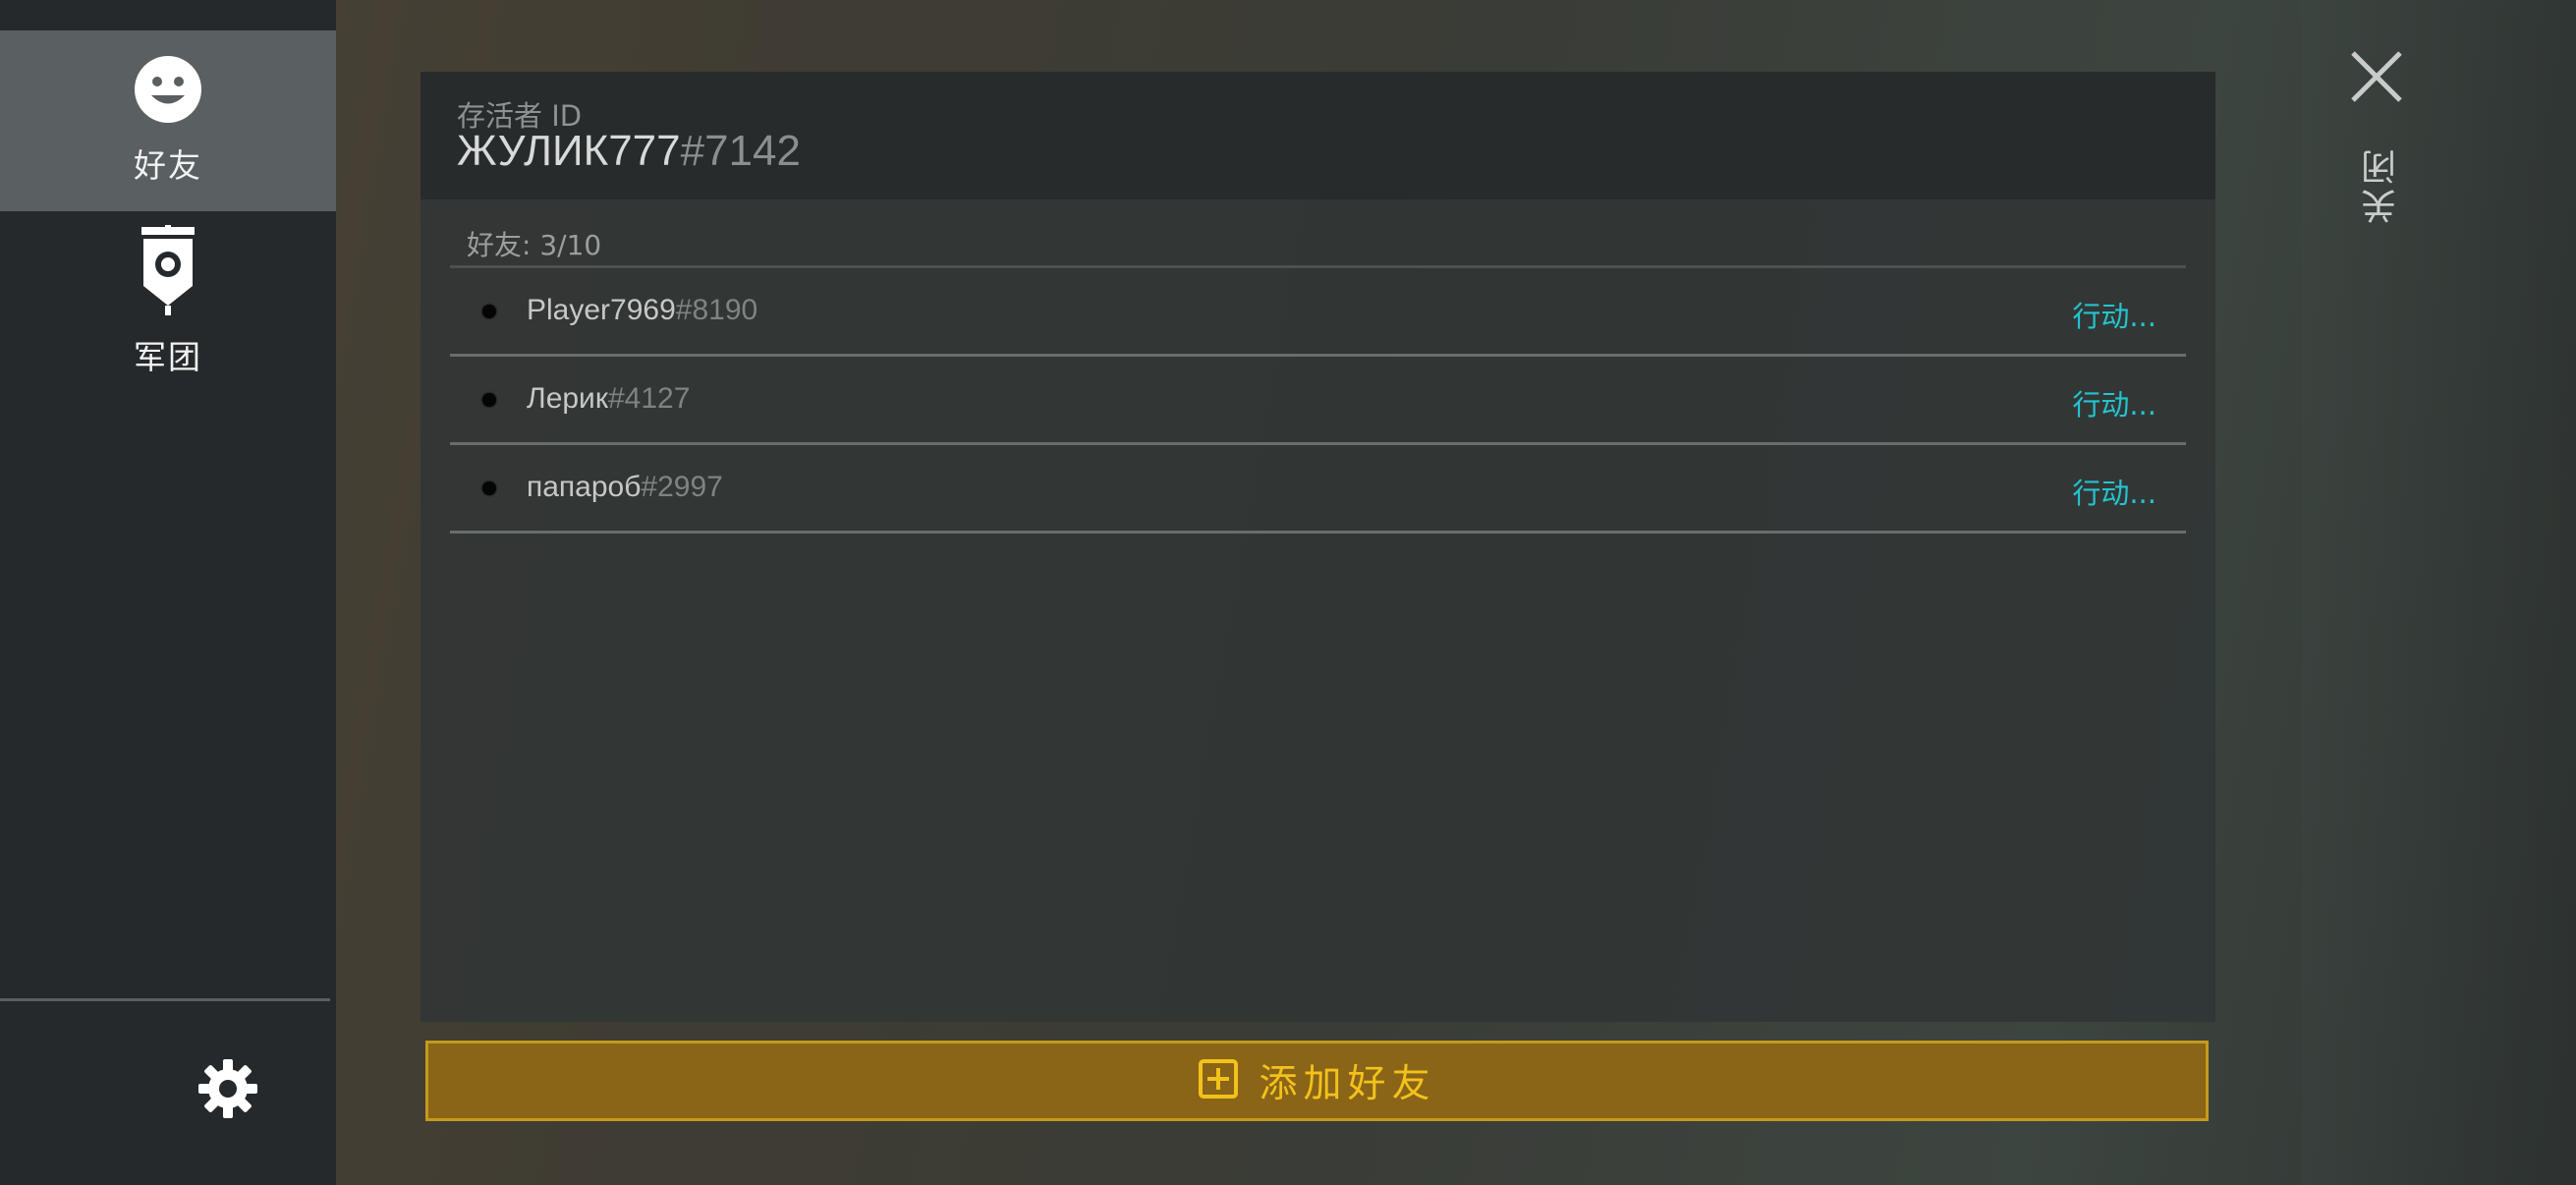 This screenshot has width=2576, height=1185. I want to click on gear-icon, so click(227, 1091).